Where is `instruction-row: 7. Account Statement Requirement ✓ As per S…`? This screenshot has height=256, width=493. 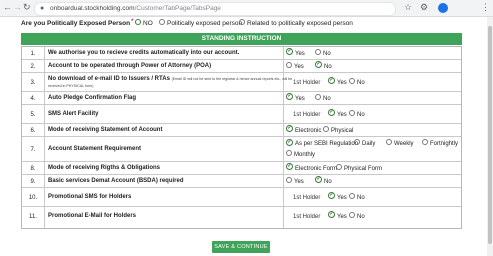 instruction-row: 7. Account Statement Requirement ✓ As per S… is located at coordinates (241, 149).